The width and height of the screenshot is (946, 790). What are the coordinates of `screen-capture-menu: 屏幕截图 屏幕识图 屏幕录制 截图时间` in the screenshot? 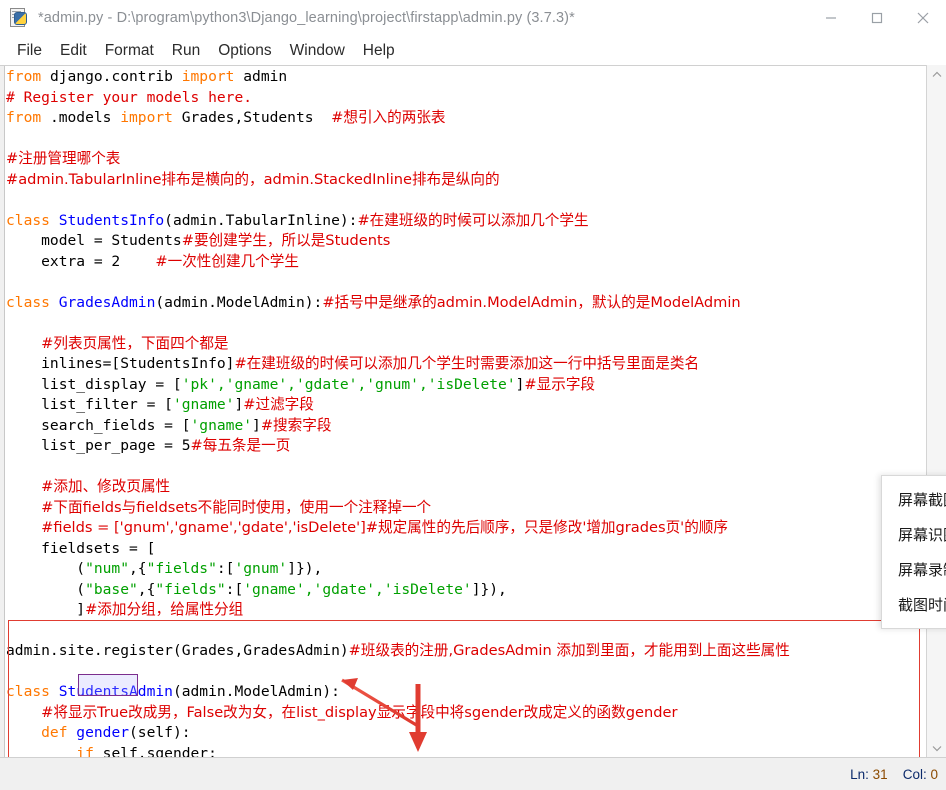 It's located at (913, 552).